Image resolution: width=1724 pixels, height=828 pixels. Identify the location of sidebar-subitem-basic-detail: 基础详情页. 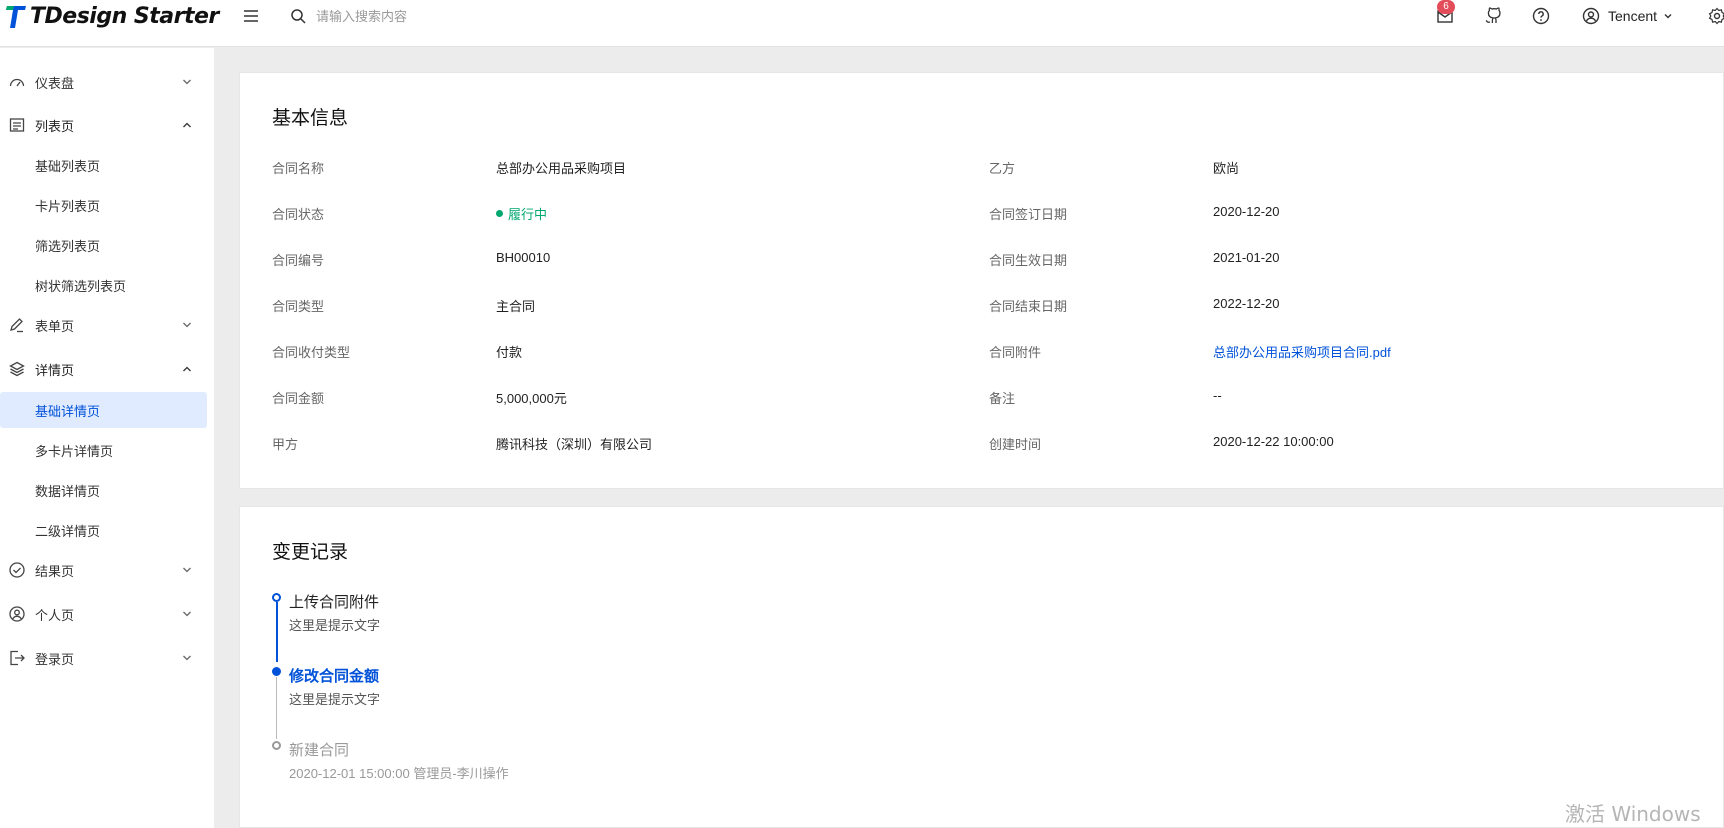
(103, 410).